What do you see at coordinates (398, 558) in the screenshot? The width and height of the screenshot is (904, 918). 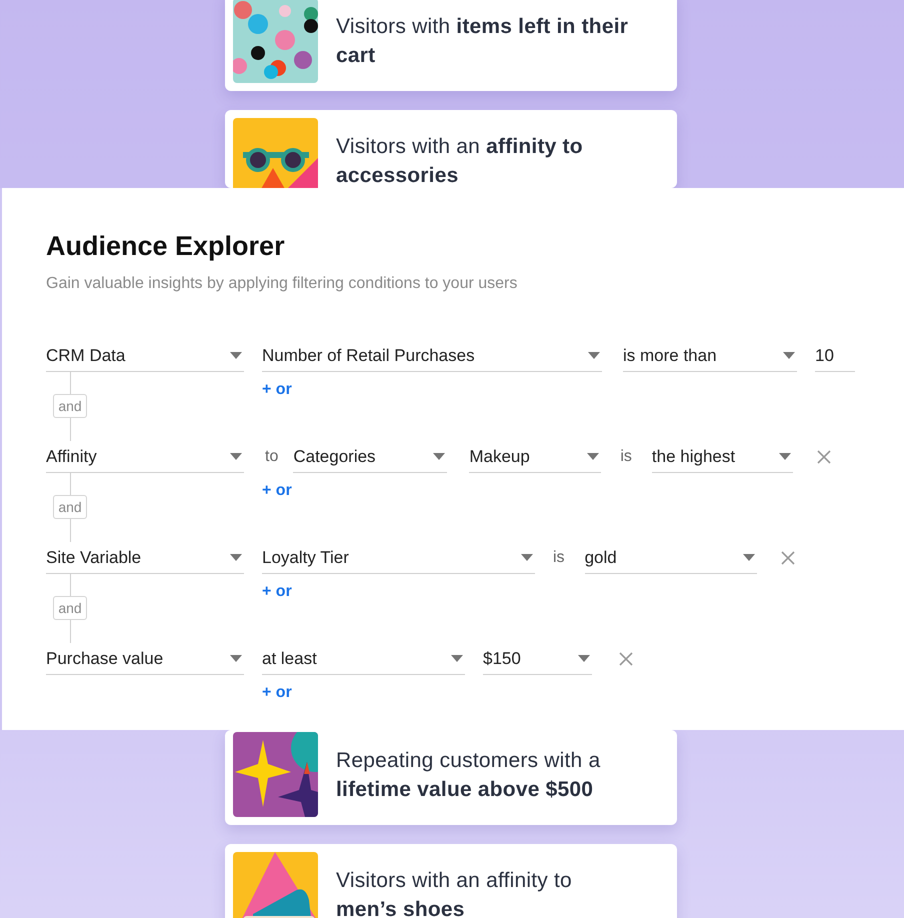 I see `dropdown: Loyalty Tier` at bounding box center [398, 558].